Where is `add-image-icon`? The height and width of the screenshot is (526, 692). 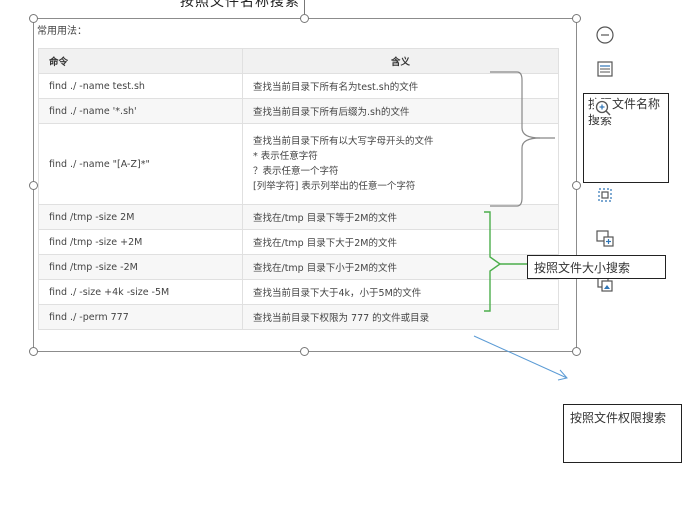
add-image-icon is located at coordinates (605, 238).